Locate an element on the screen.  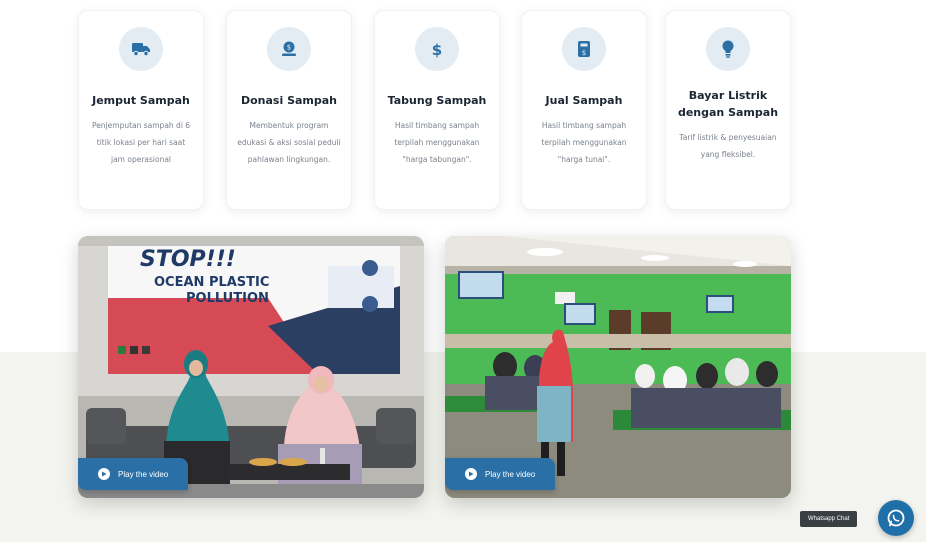
whatsapp-icon is located at coordinates (896, 518).